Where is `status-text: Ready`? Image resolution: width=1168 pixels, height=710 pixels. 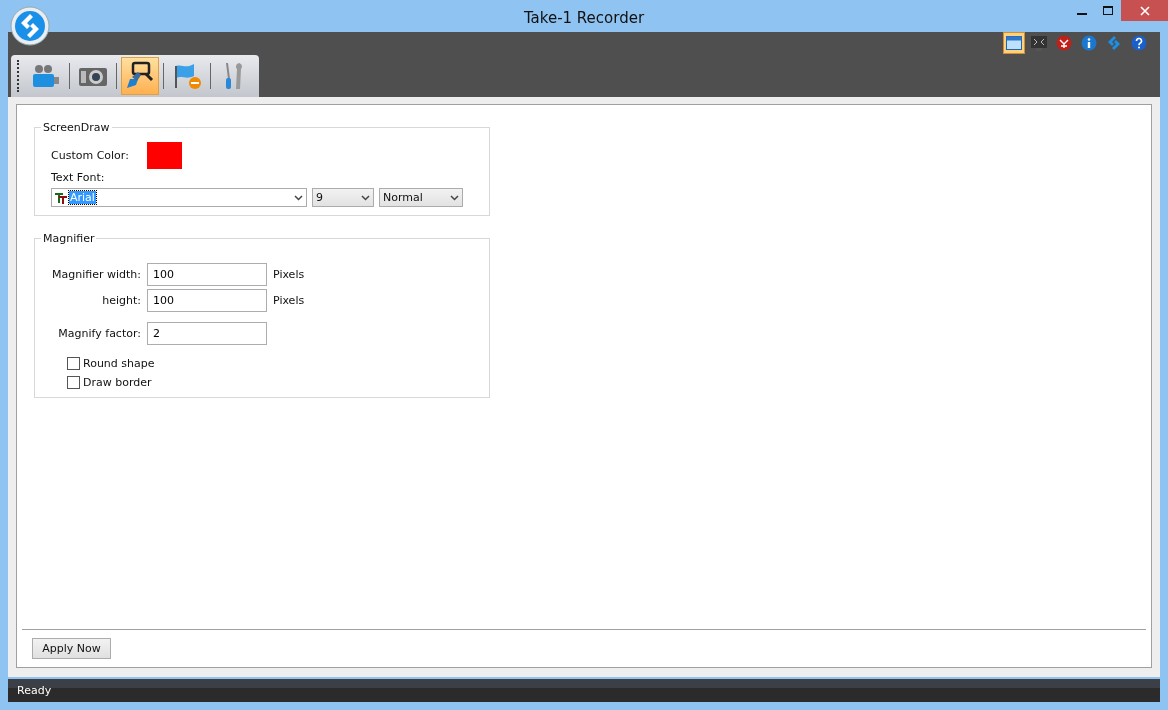 status-text: Ready is located at coordinates (34, 690).